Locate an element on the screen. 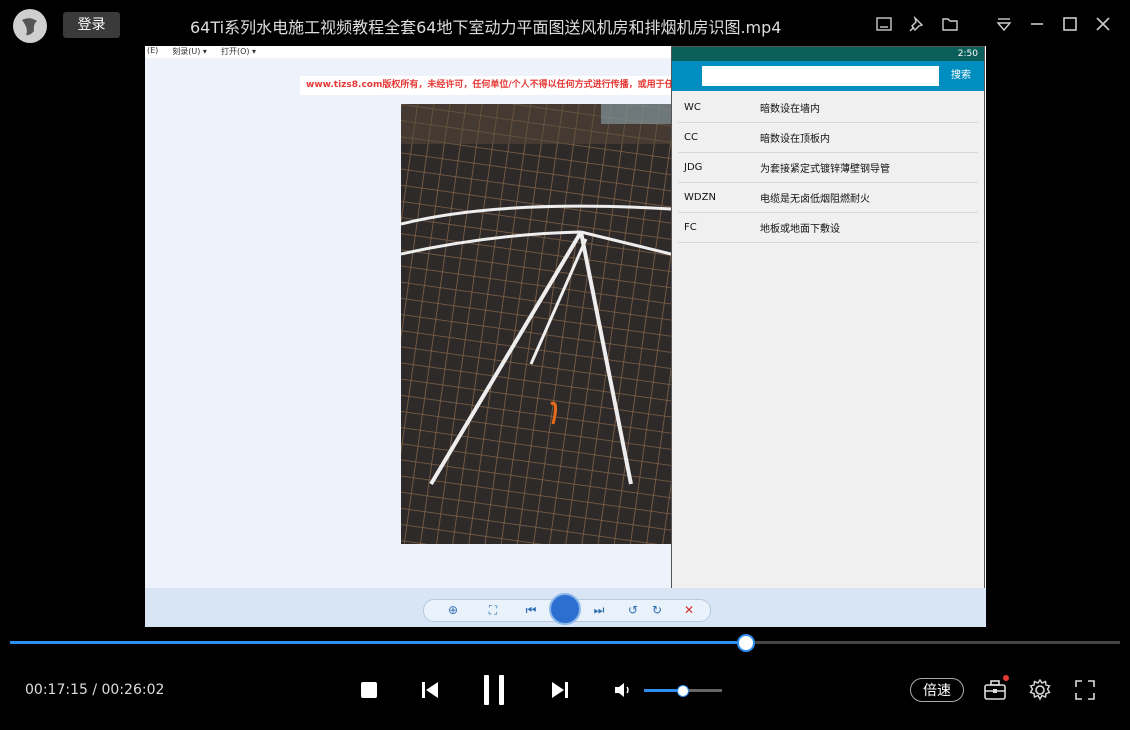  toolbox-button is located at coordinates (995, 690).